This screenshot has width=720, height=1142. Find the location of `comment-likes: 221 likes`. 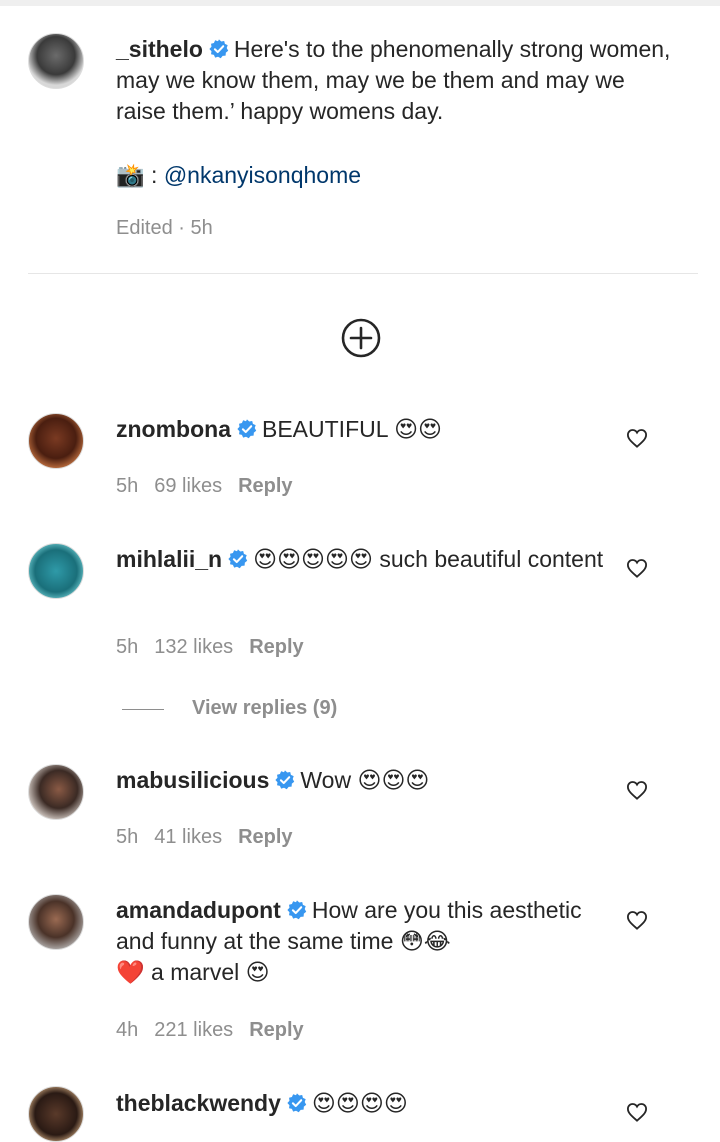

comment-likes: 221 likes is located at coordinates (193, 1030).